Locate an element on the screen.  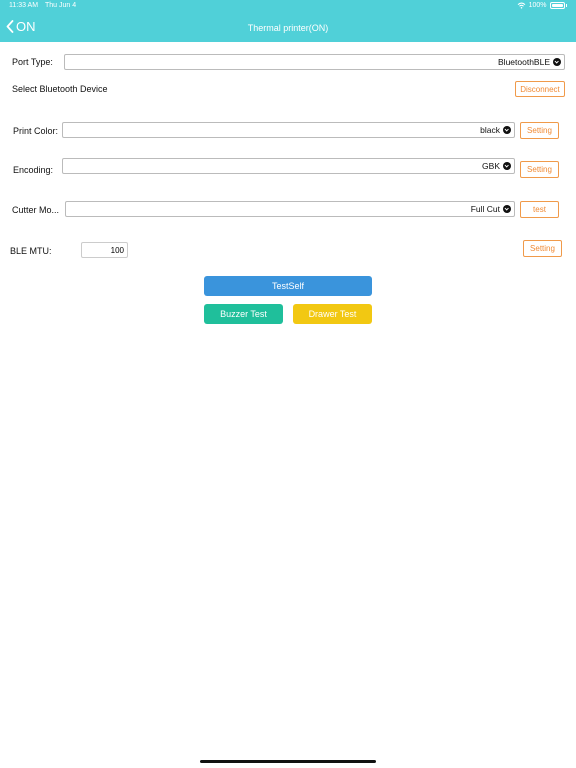
print-color-value: black is located at coordinates (490, 130).